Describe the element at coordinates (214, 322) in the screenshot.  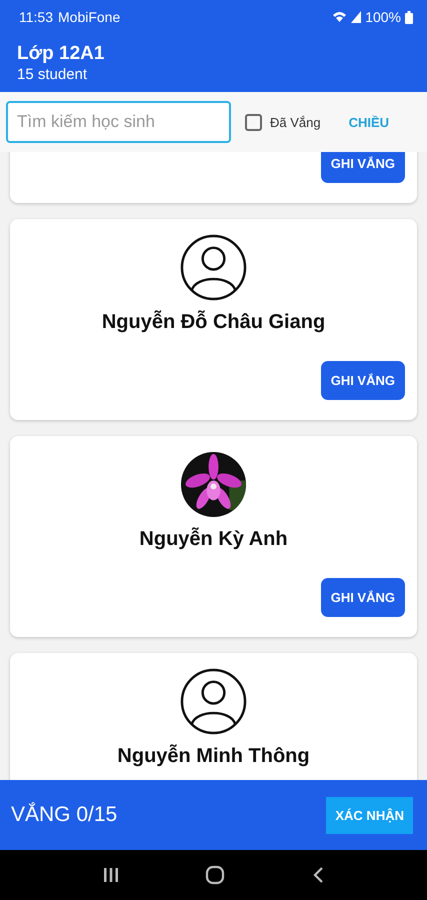
I see `student-name: Nguyễn Đỗ Châu Giang` at that location.